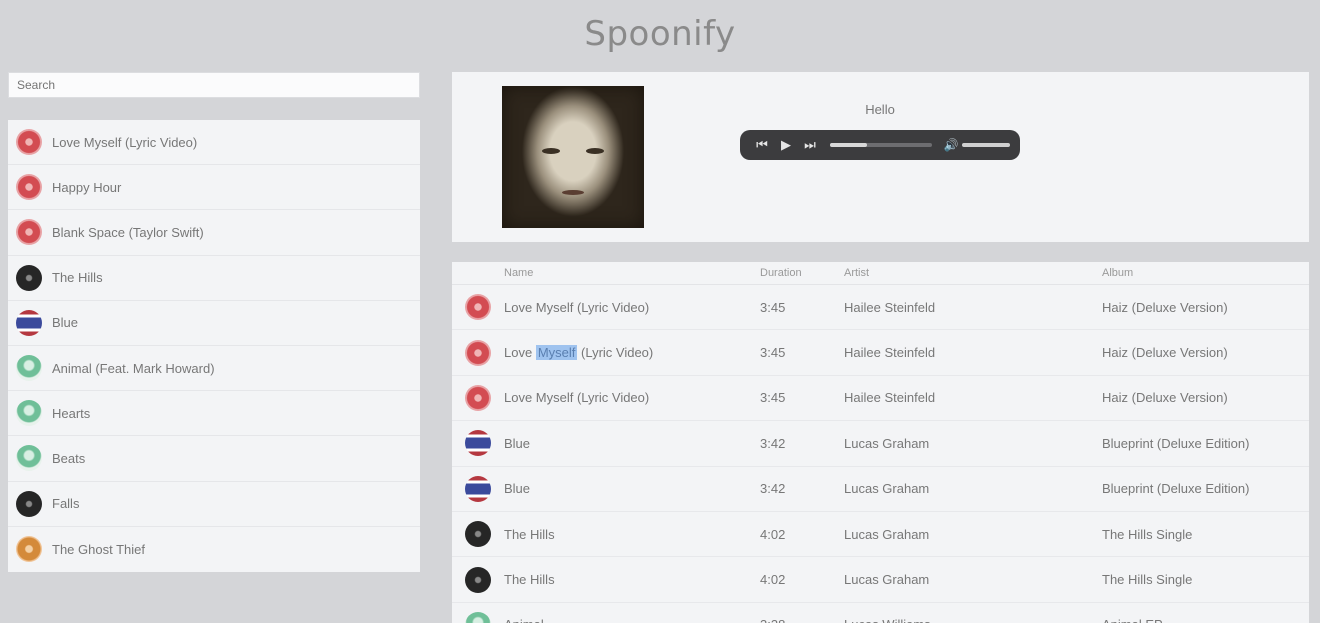  I want to click on play-icon: ▶, so click(786, 145).